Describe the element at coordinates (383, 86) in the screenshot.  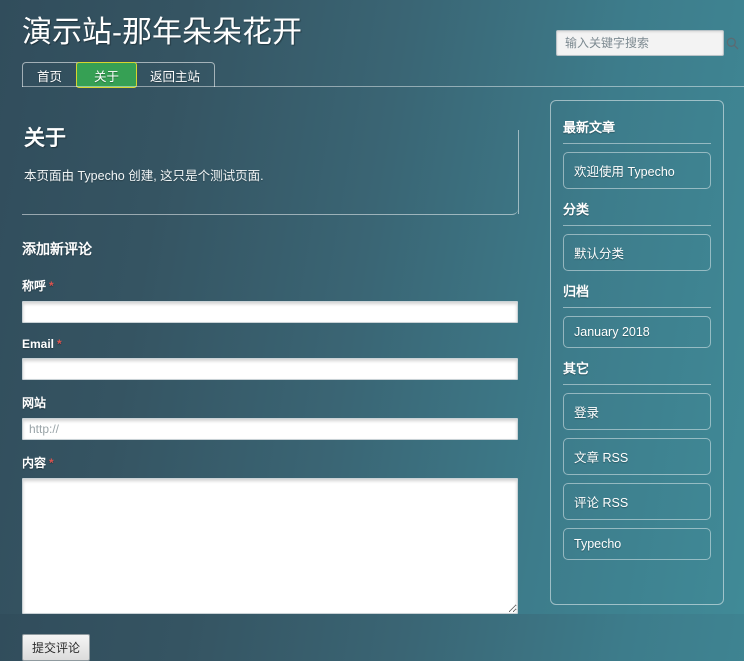
I see `nav-divider` at that location.